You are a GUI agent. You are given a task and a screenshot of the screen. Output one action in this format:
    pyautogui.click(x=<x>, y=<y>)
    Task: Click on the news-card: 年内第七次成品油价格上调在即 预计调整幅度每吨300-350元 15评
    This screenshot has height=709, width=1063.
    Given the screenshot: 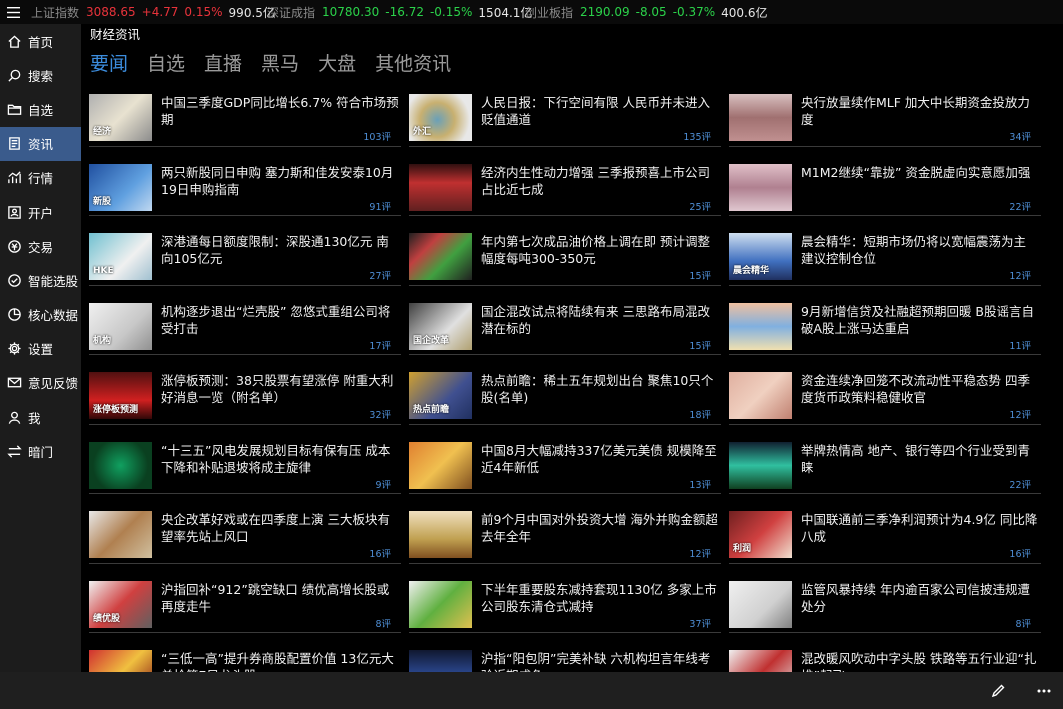 What is the action you would take?
    pyautogui.click(x=565, y=260)
    